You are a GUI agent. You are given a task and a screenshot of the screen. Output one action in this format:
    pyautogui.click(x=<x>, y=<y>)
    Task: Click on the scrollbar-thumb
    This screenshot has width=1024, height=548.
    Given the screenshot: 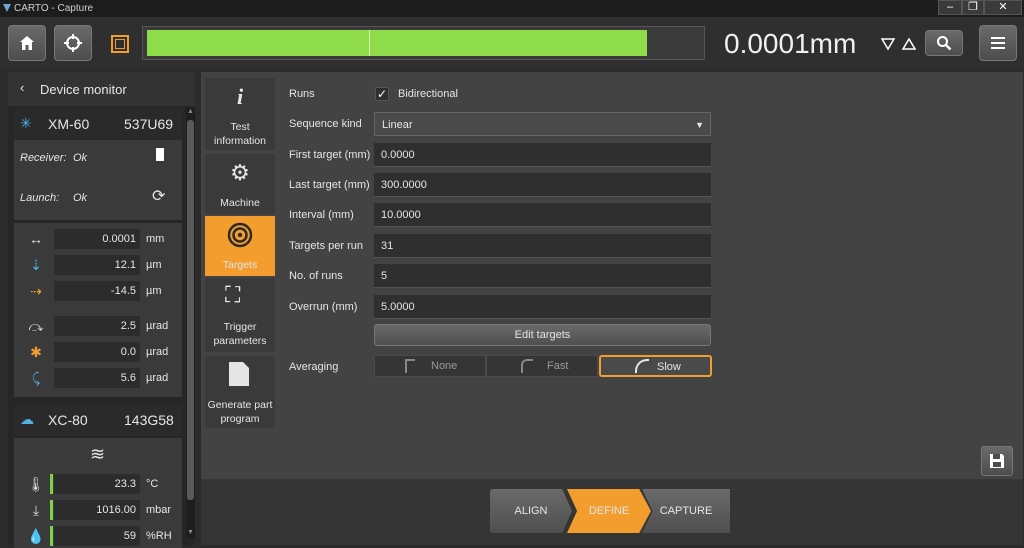 What is the action you would take?
    pyautogui.click(x=190, y=310)
    